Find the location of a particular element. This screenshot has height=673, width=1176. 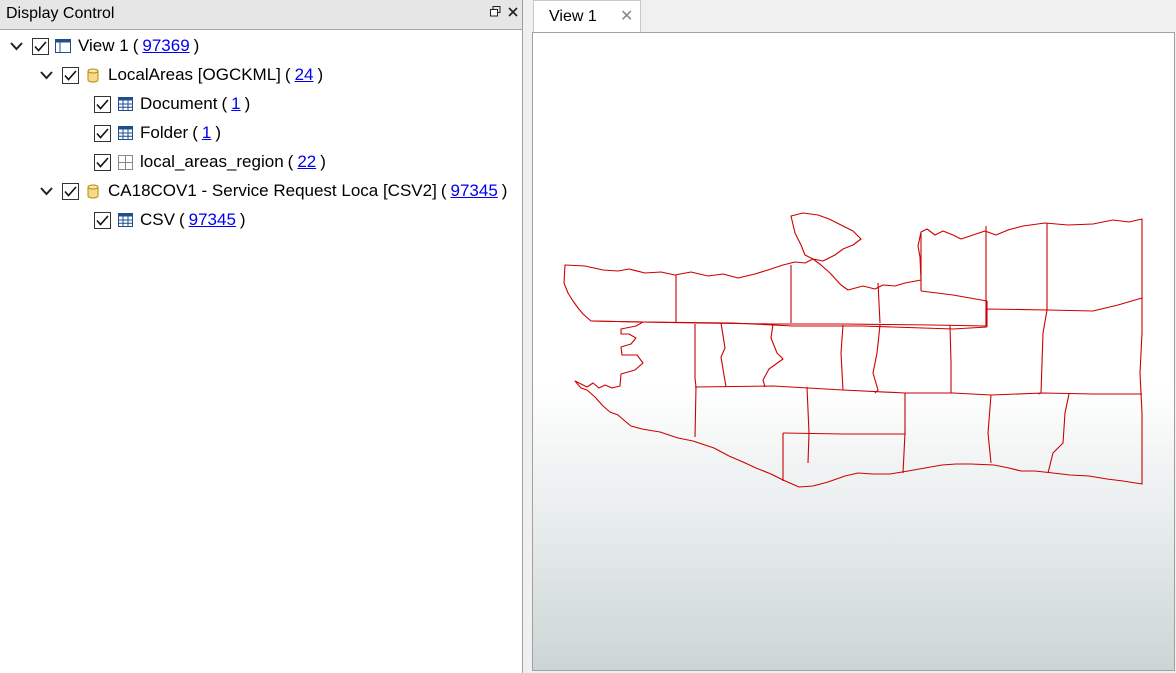

view-tab-bar: View 1 ✕ is located at coordinates (850, 16).